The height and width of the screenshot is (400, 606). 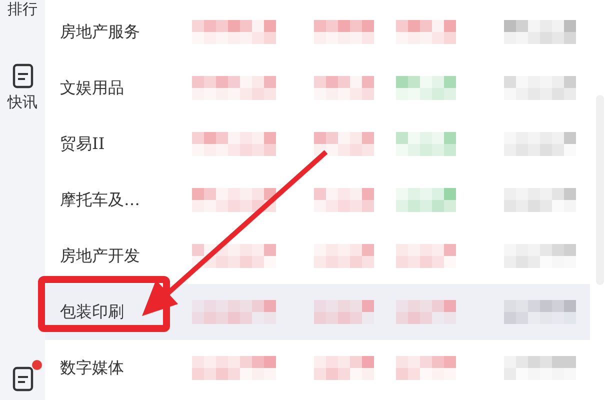 I want to click on notification-dot, so click(x=37, y=365).